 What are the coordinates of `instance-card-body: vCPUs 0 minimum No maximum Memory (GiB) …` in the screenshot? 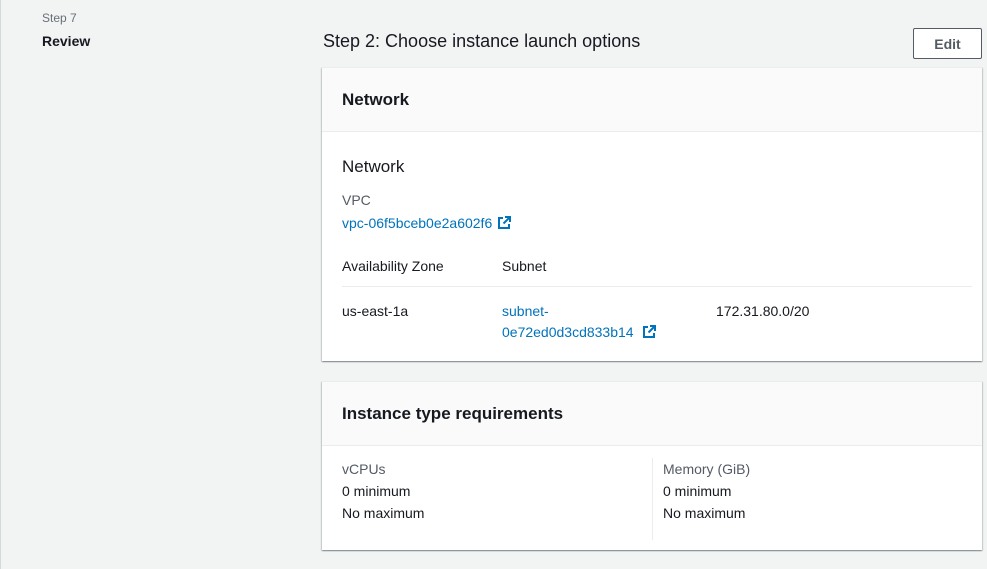 It's located at (652, 498).